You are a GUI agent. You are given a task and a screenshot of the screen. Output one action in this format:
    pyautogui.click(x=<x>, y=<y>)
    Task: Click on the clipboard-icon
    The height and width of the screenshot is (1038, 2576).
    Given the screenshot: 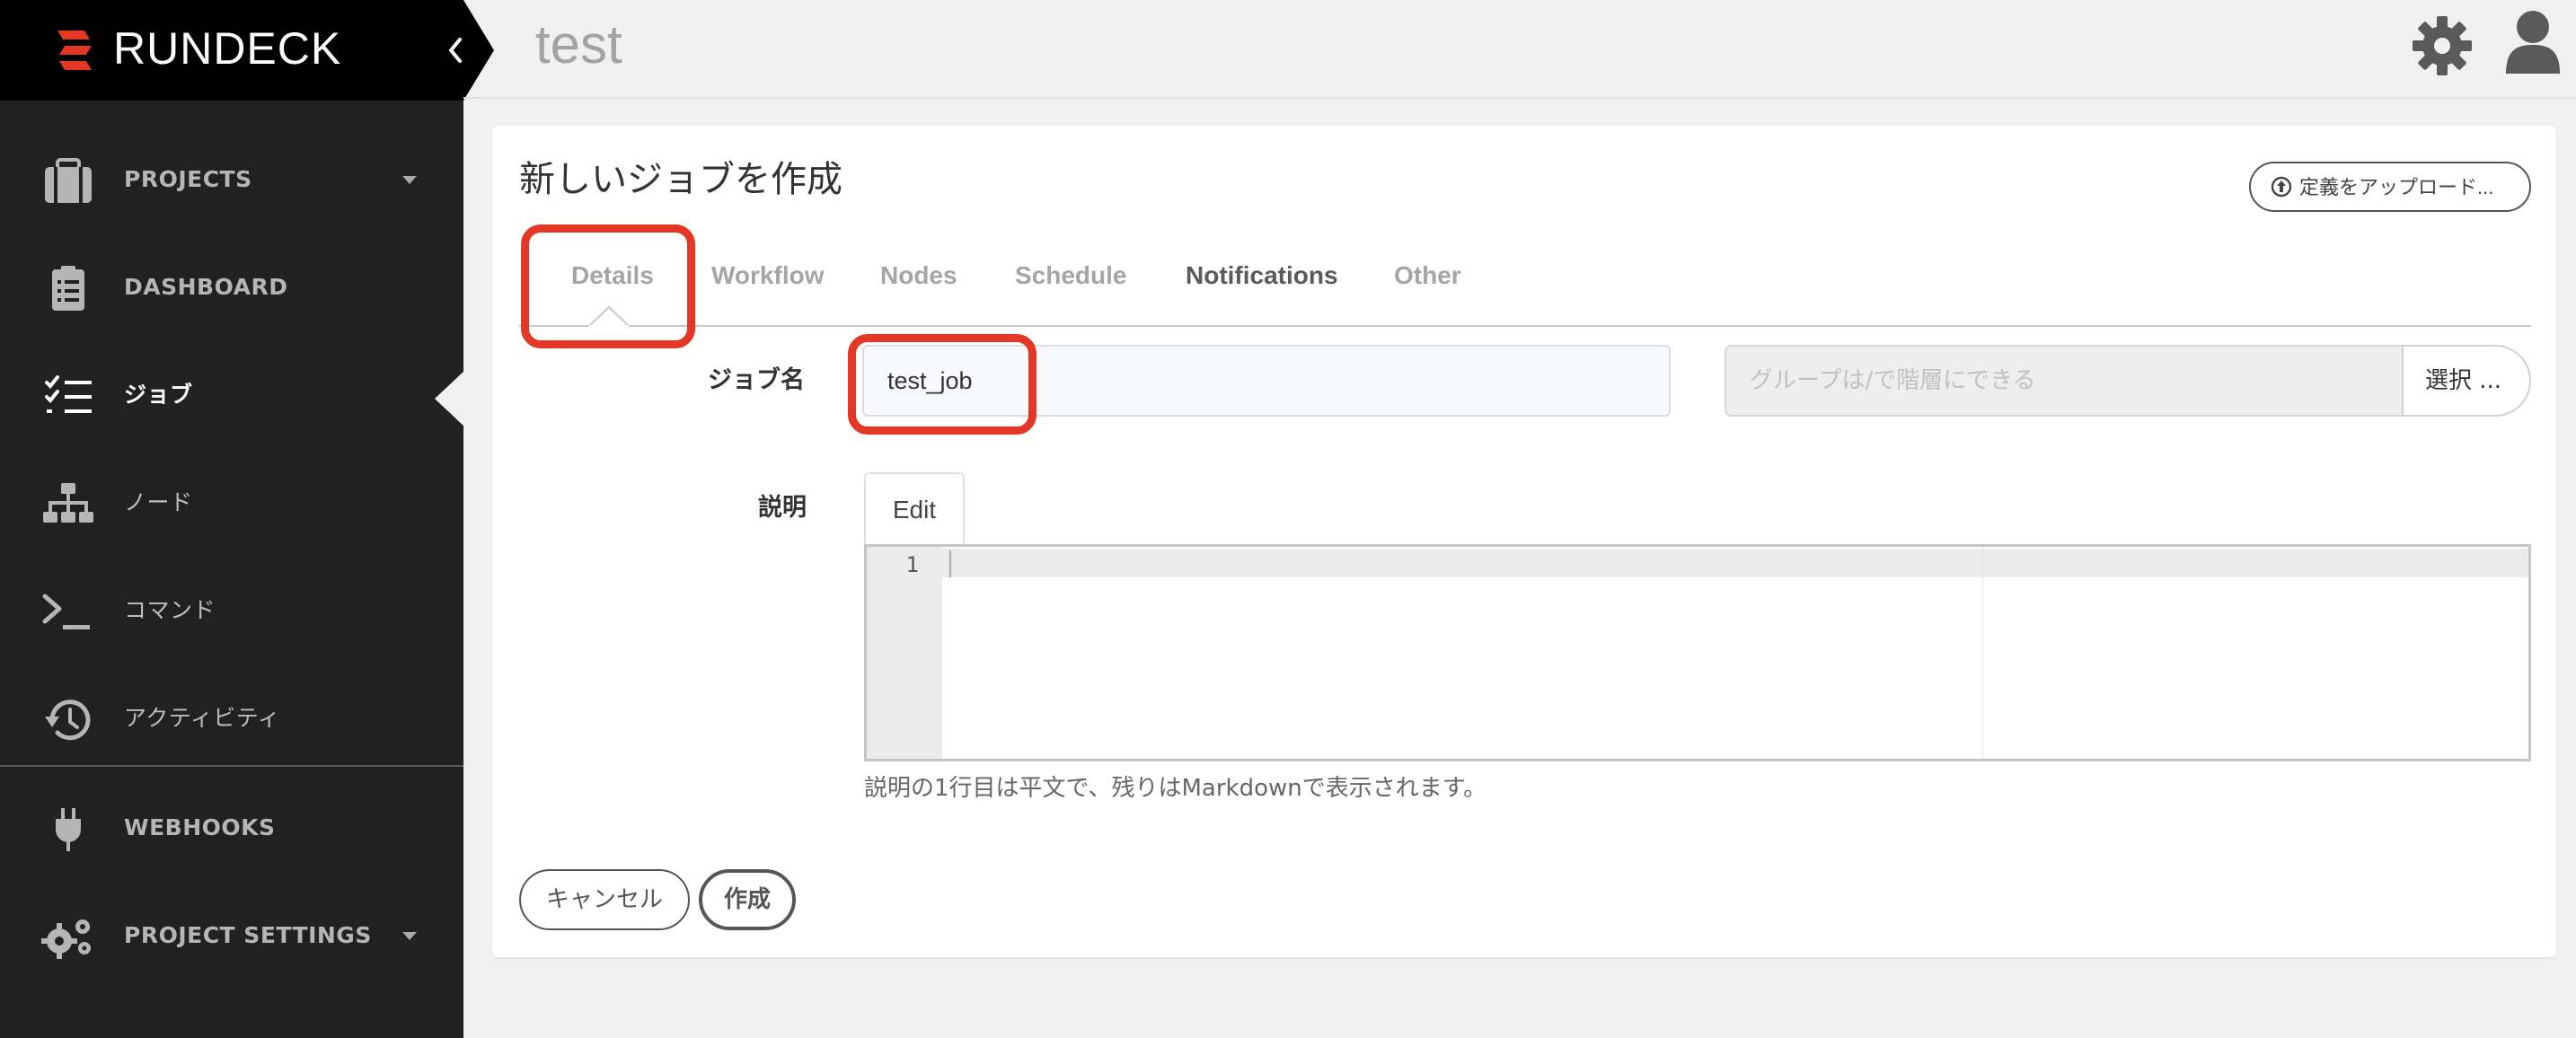 What is the action you would take?
    pyautogui.click(x=68, y=288)
    